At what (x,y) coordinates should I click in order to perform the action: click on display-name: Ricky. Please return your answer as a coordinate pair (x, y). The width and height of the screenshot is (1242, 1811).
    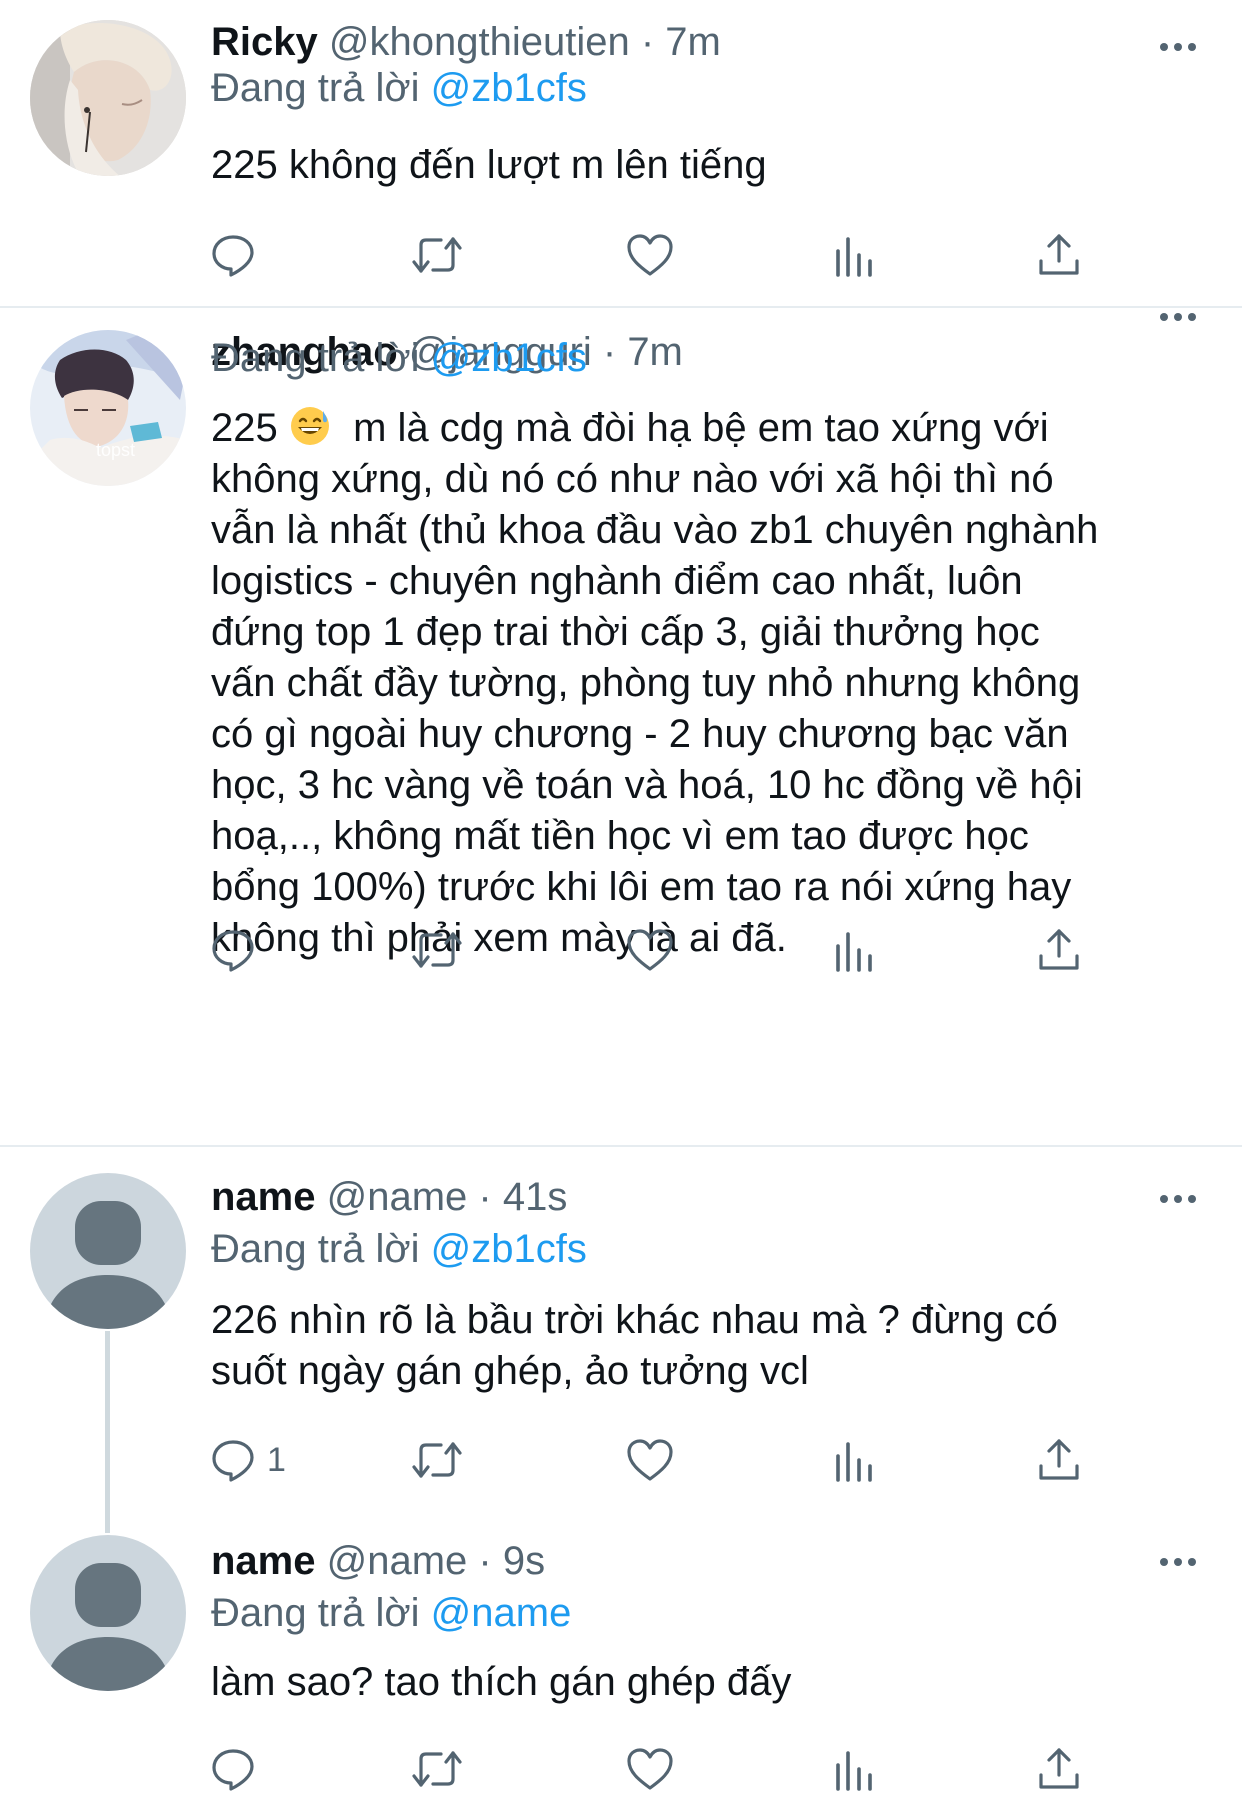
    Looking at the image, I should click on (264, 42).